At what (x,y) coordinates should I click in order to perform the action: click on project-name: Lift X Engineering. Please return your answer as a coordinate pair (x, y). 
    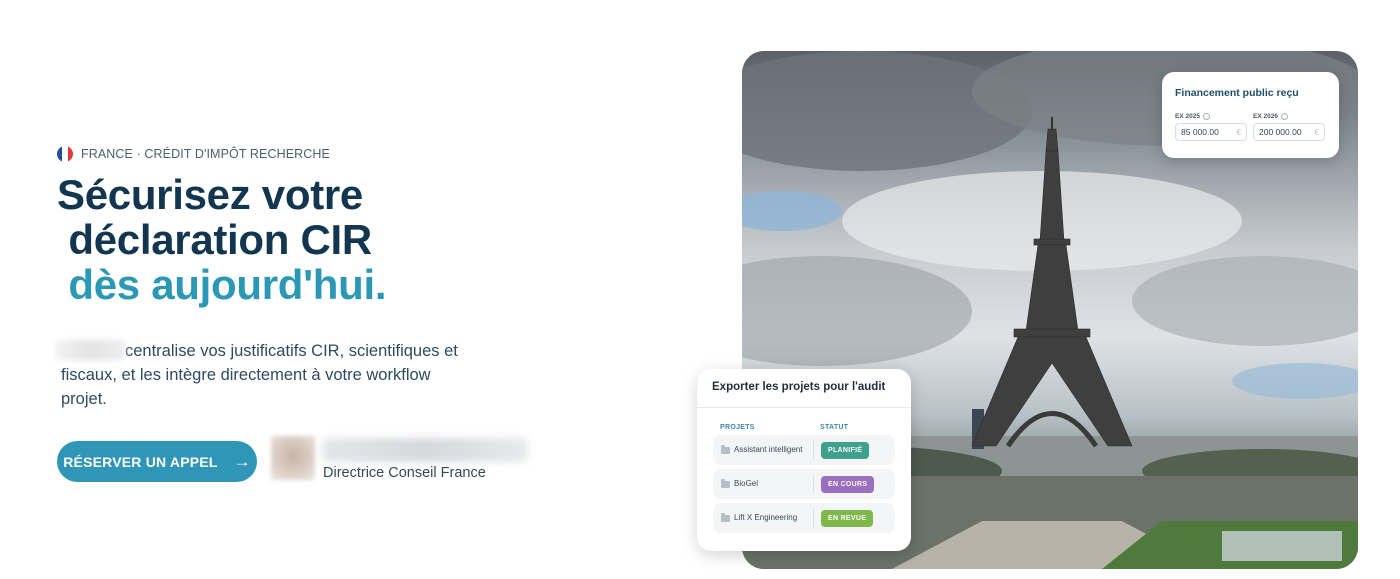
    Looking at the image, I should click on (766, 517).